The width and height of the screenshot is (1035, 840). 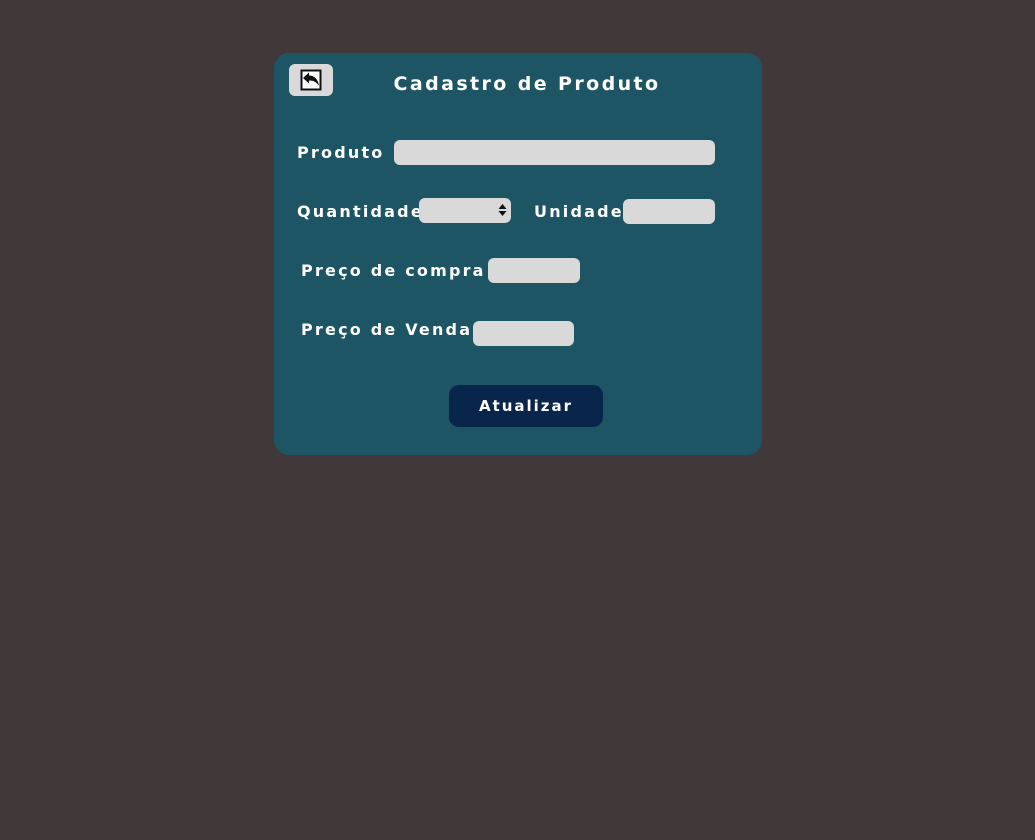 I want to click on produto-input, so click(x=554, y=152).